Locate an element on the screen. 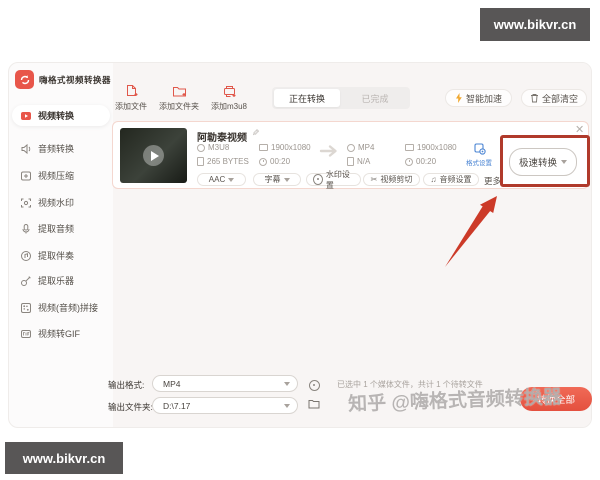 This screenshot has width=600, height=480. app-header: 嗨格式视频转换器 is located at coordinates (63, 79).